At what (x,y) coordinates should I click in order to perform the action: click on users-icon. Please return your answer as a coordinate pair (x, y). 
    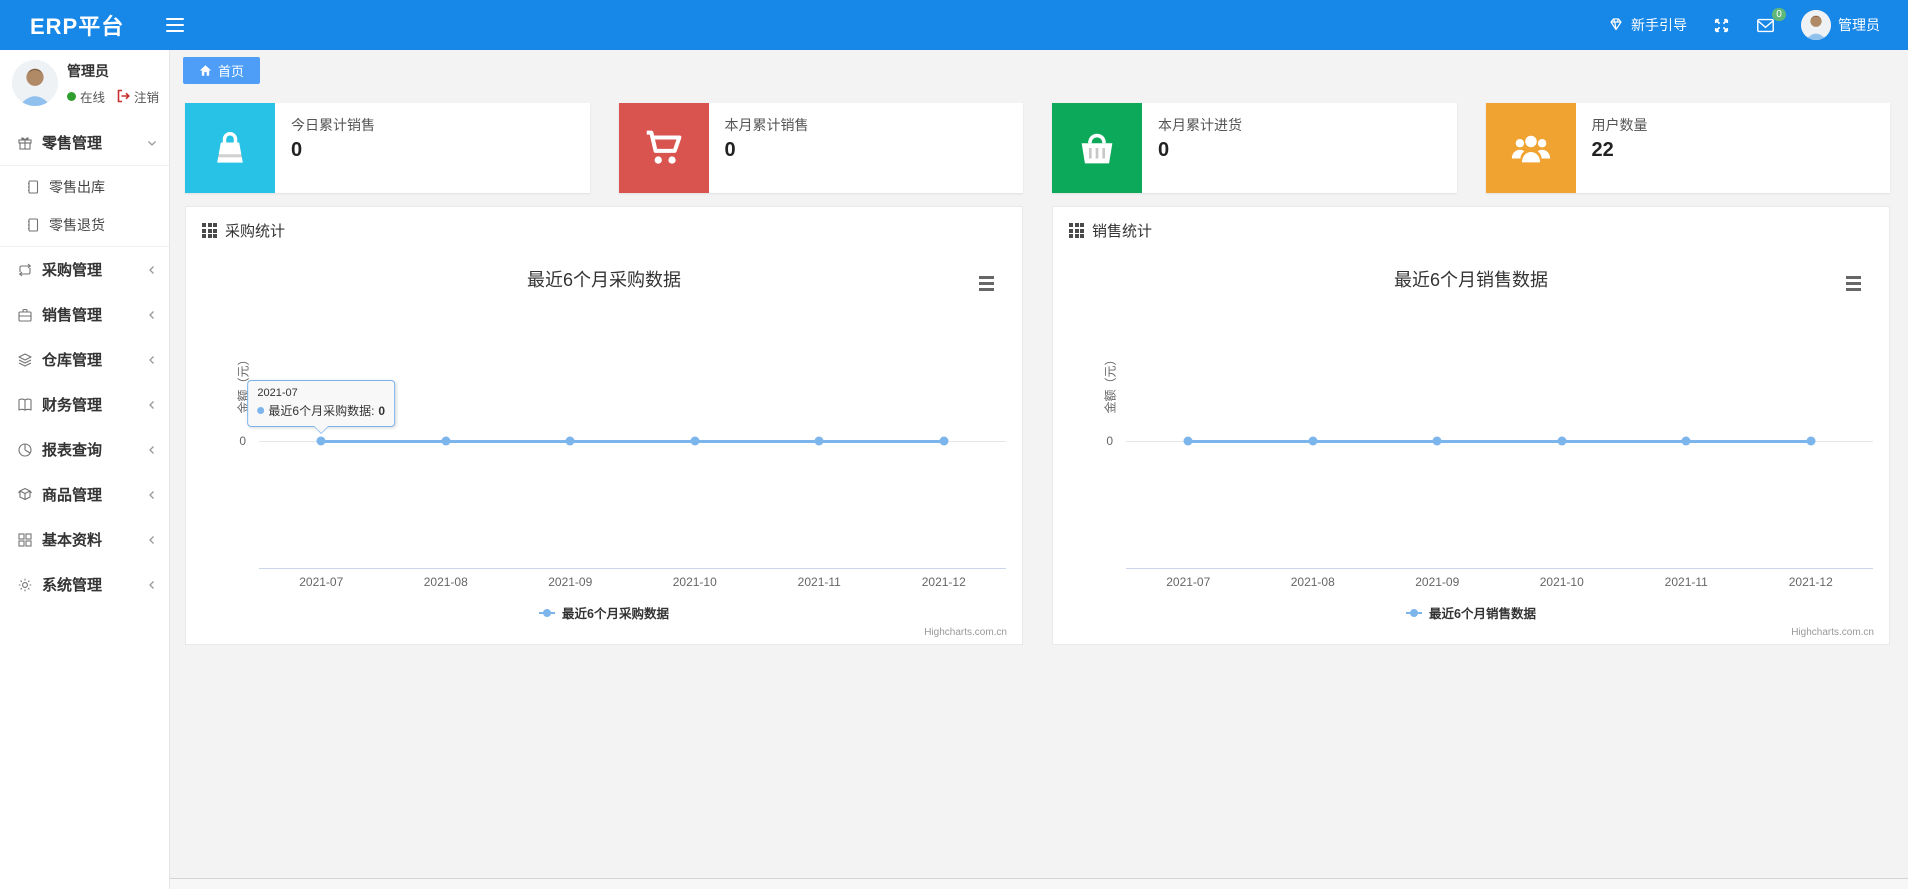
    Looking at the image, I should click on (1530, 148).